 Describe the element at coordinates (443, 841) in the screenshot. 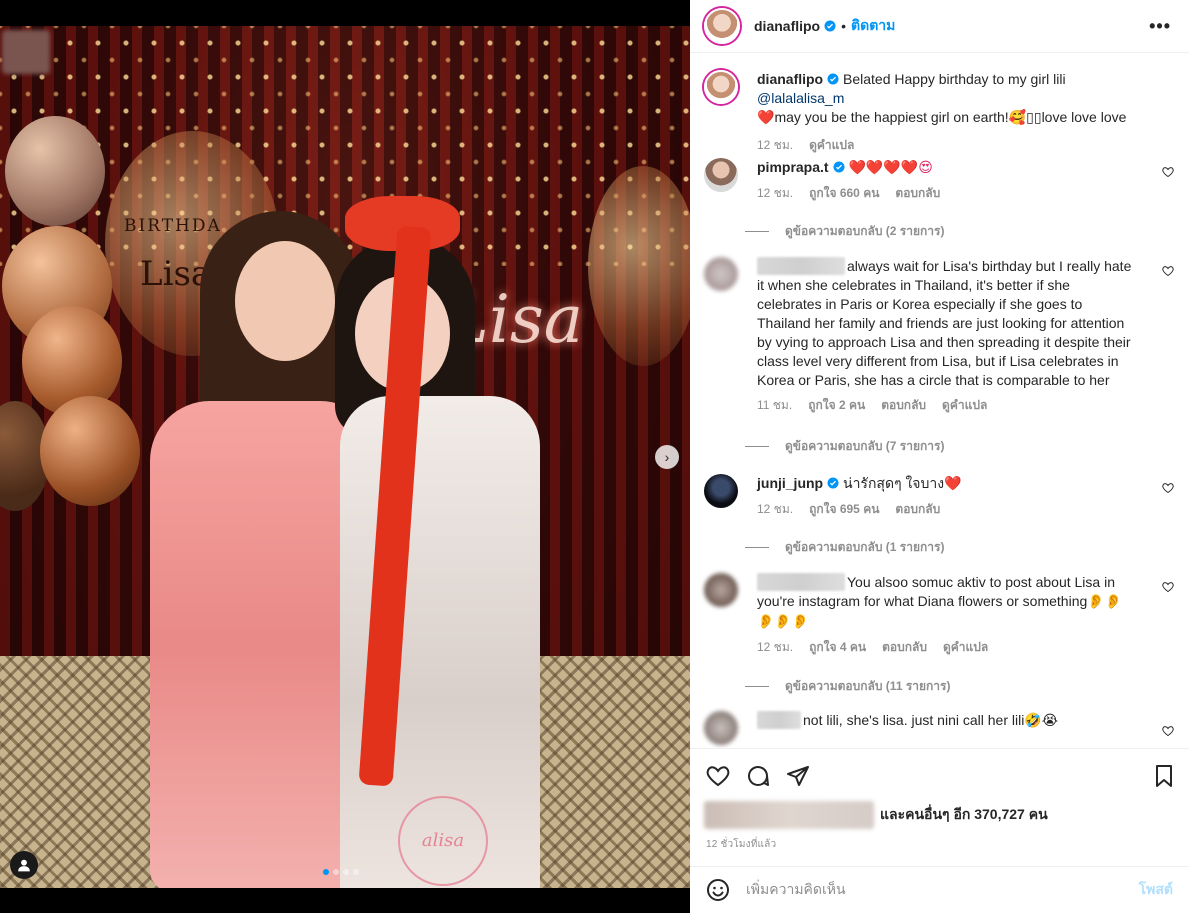

I see `watermark: alisa` at that location.